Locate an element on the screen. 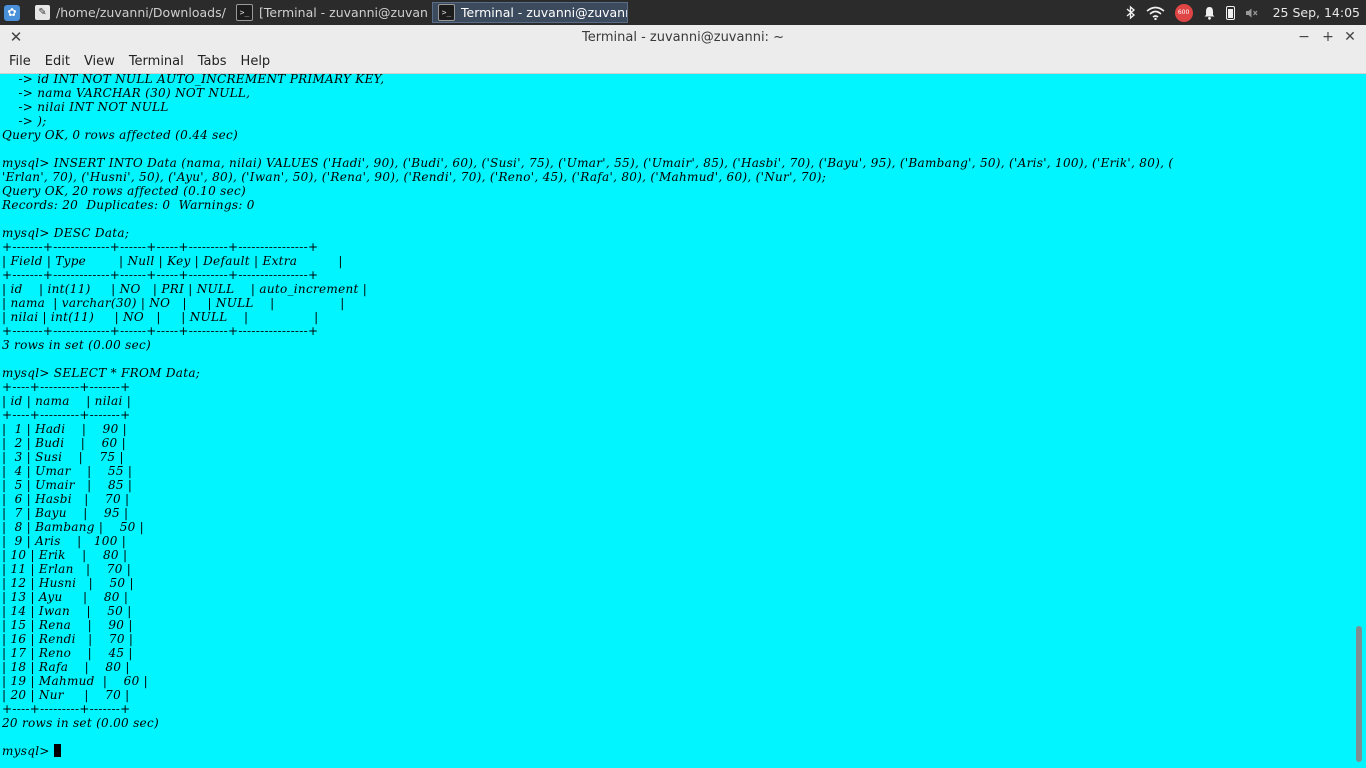 This screenshot has width=1366, height=768. terminal-line: | nama | varchar(30) | NO | | NULL | | is located at coordinates (173, 303).